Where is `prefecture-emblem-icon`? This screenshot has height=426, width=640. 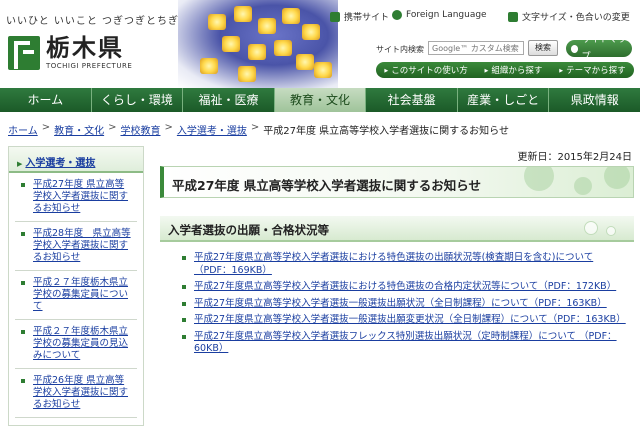 prefecture-emblem-icon is located at coordinates (24, 53).